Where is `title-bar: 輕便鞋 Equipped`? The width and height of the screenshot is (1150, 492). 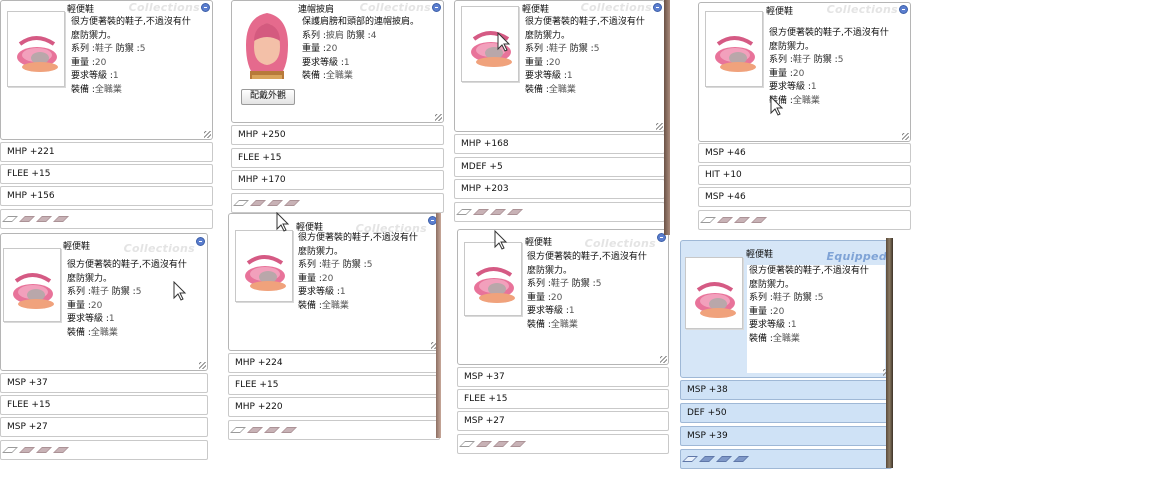
title-bar: 輕便鞋 Equipped is located at coordinates (786, 252).